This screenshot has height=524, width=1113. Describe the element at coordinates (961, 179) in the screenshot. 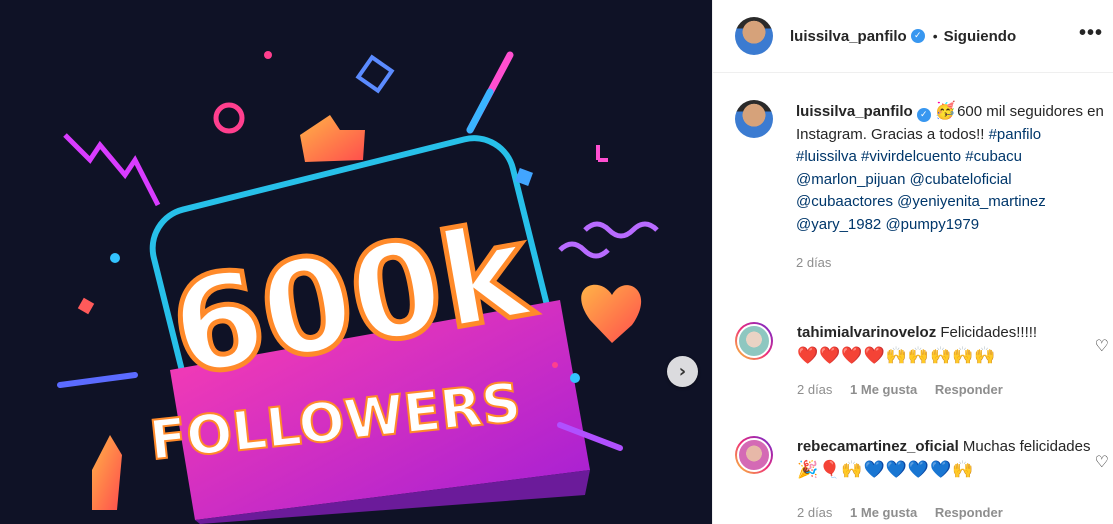

I see `mention-link: @cubateloficial` at that location.